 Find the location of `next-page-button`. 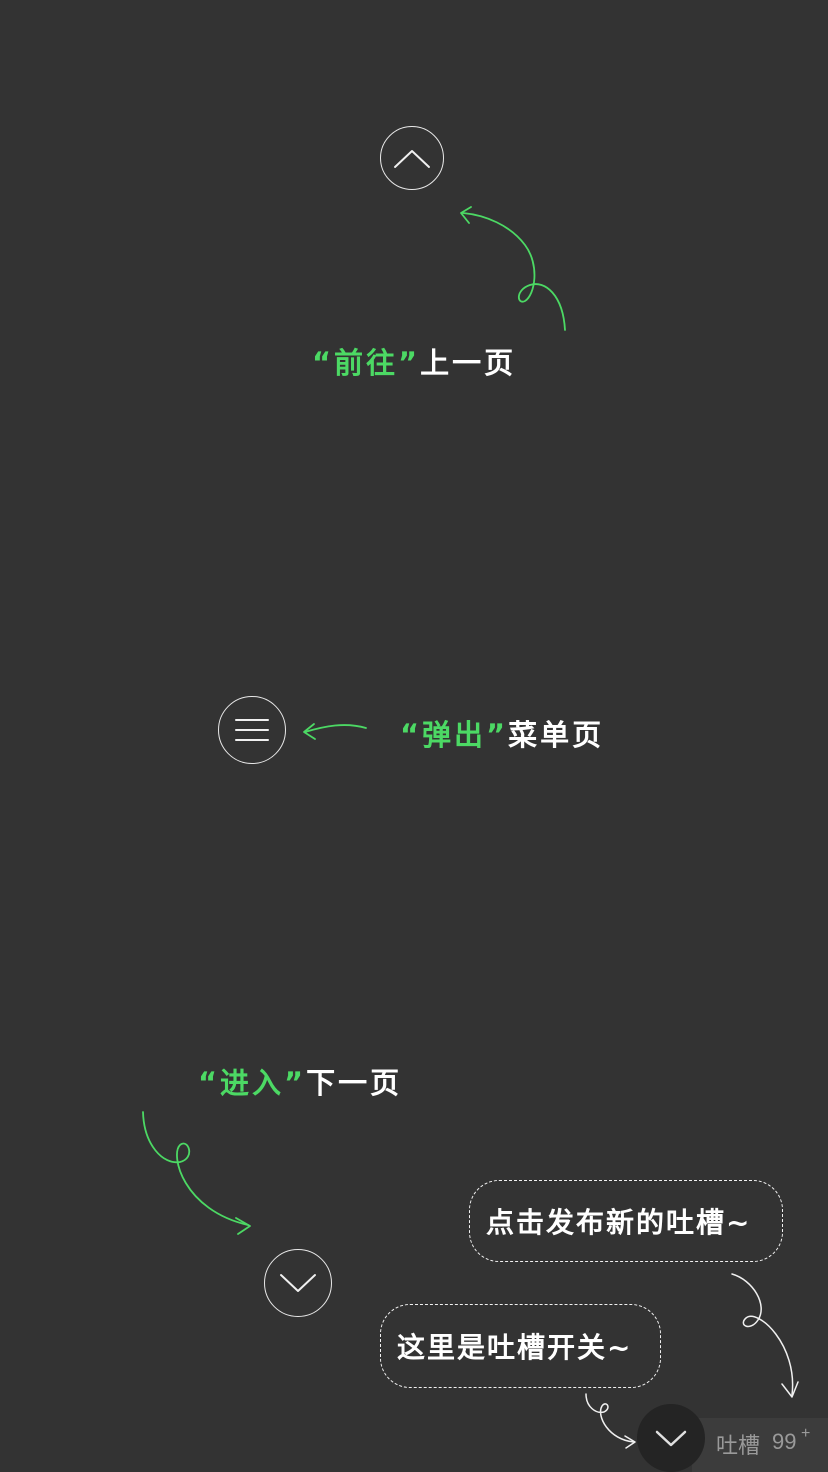

next-page-button is located at coordinates (298, 1283).